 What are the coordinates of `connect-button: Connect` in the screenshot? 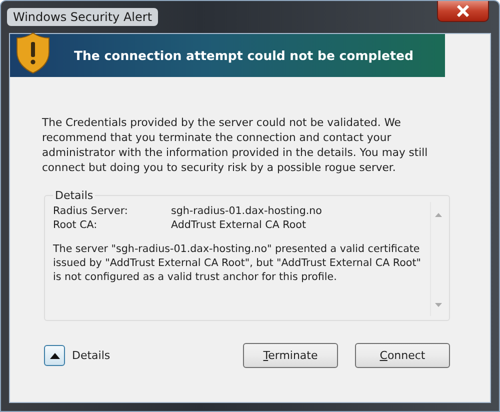 It's located at (402, 355).